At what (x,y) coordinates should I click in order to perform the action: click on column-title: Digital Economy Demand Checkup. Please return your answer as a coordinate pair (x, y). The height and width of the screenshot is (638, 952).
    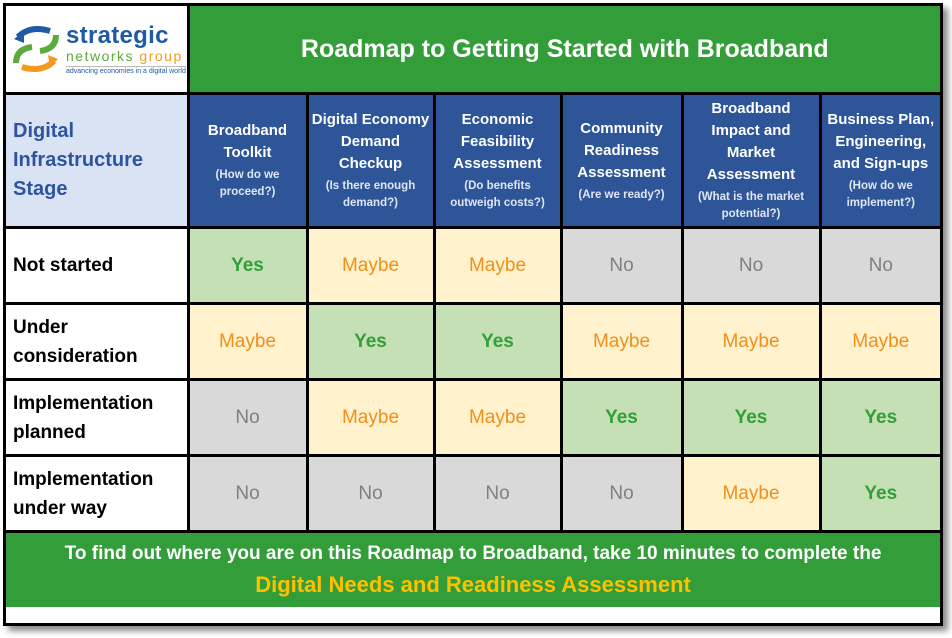
    Looking at the image, I should click on (370, 141).